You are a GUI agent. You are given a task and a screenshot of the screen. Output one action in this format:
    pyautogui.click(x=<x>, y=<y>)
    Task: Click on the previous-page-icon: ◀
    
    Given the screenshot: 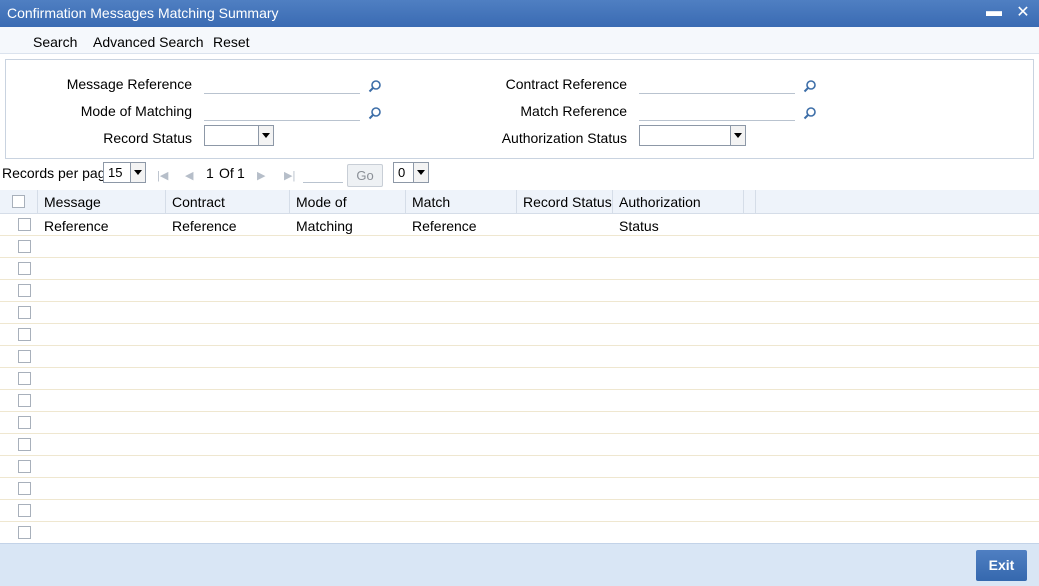 What is the action you would take?
    pyautogui.click(x=189, y=175)
    